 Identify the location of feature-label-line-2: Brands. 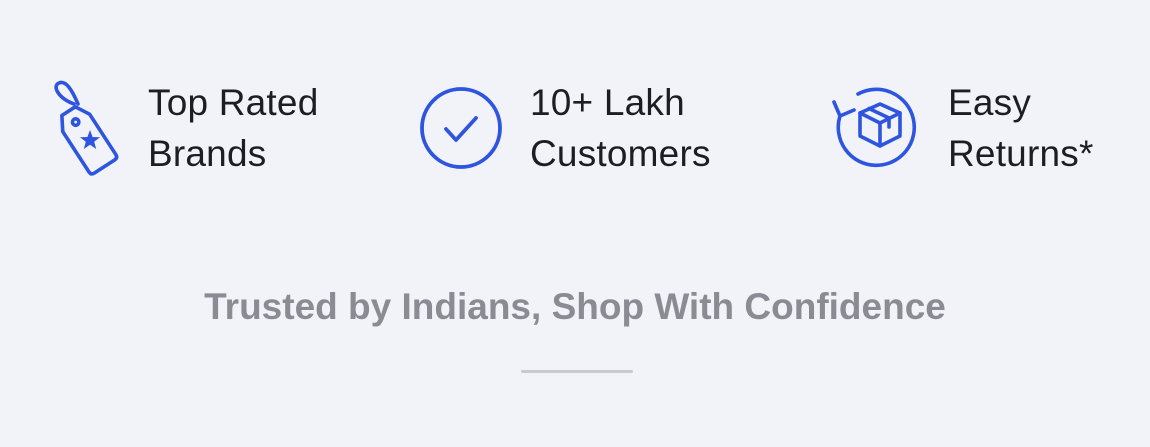
(207, 153).